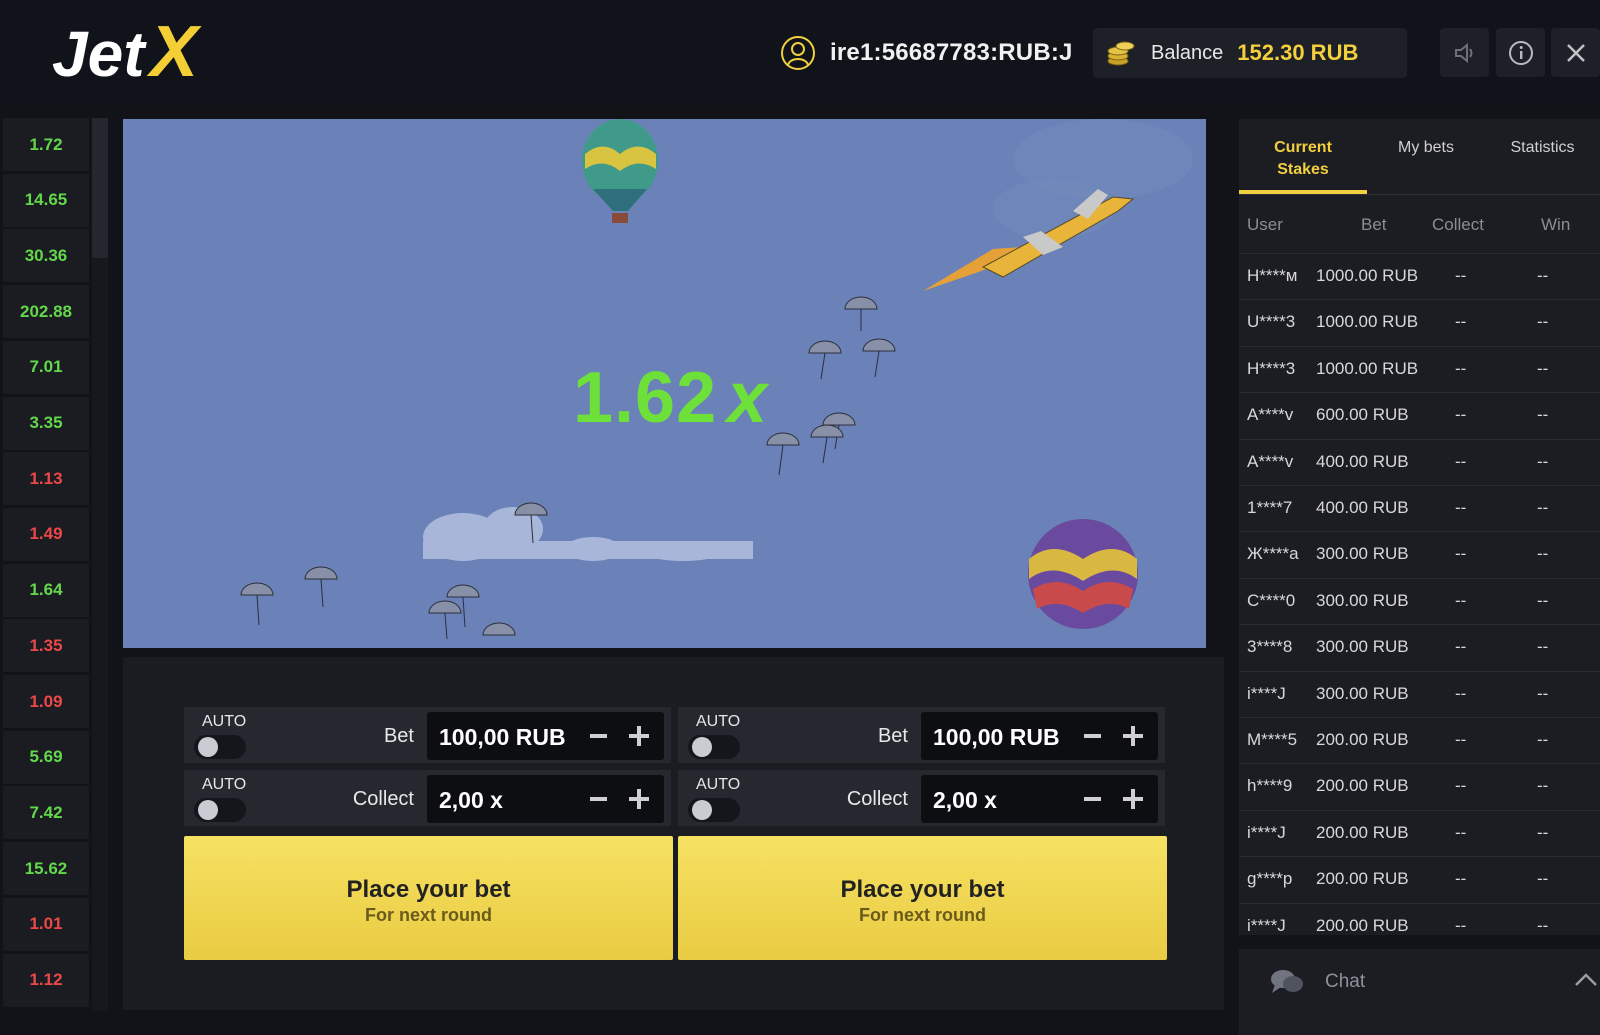 The height and width of the screenshot is (1035, 1600). I want to click on bet-row-2: AUTO Bet 100,00 RUB, so click(921, 735).